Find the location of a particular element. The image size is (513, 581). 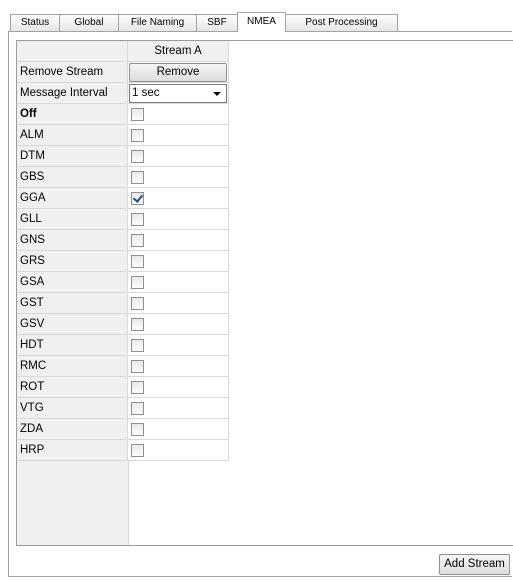

checkbox-zda is located at coordinates (137, 429).